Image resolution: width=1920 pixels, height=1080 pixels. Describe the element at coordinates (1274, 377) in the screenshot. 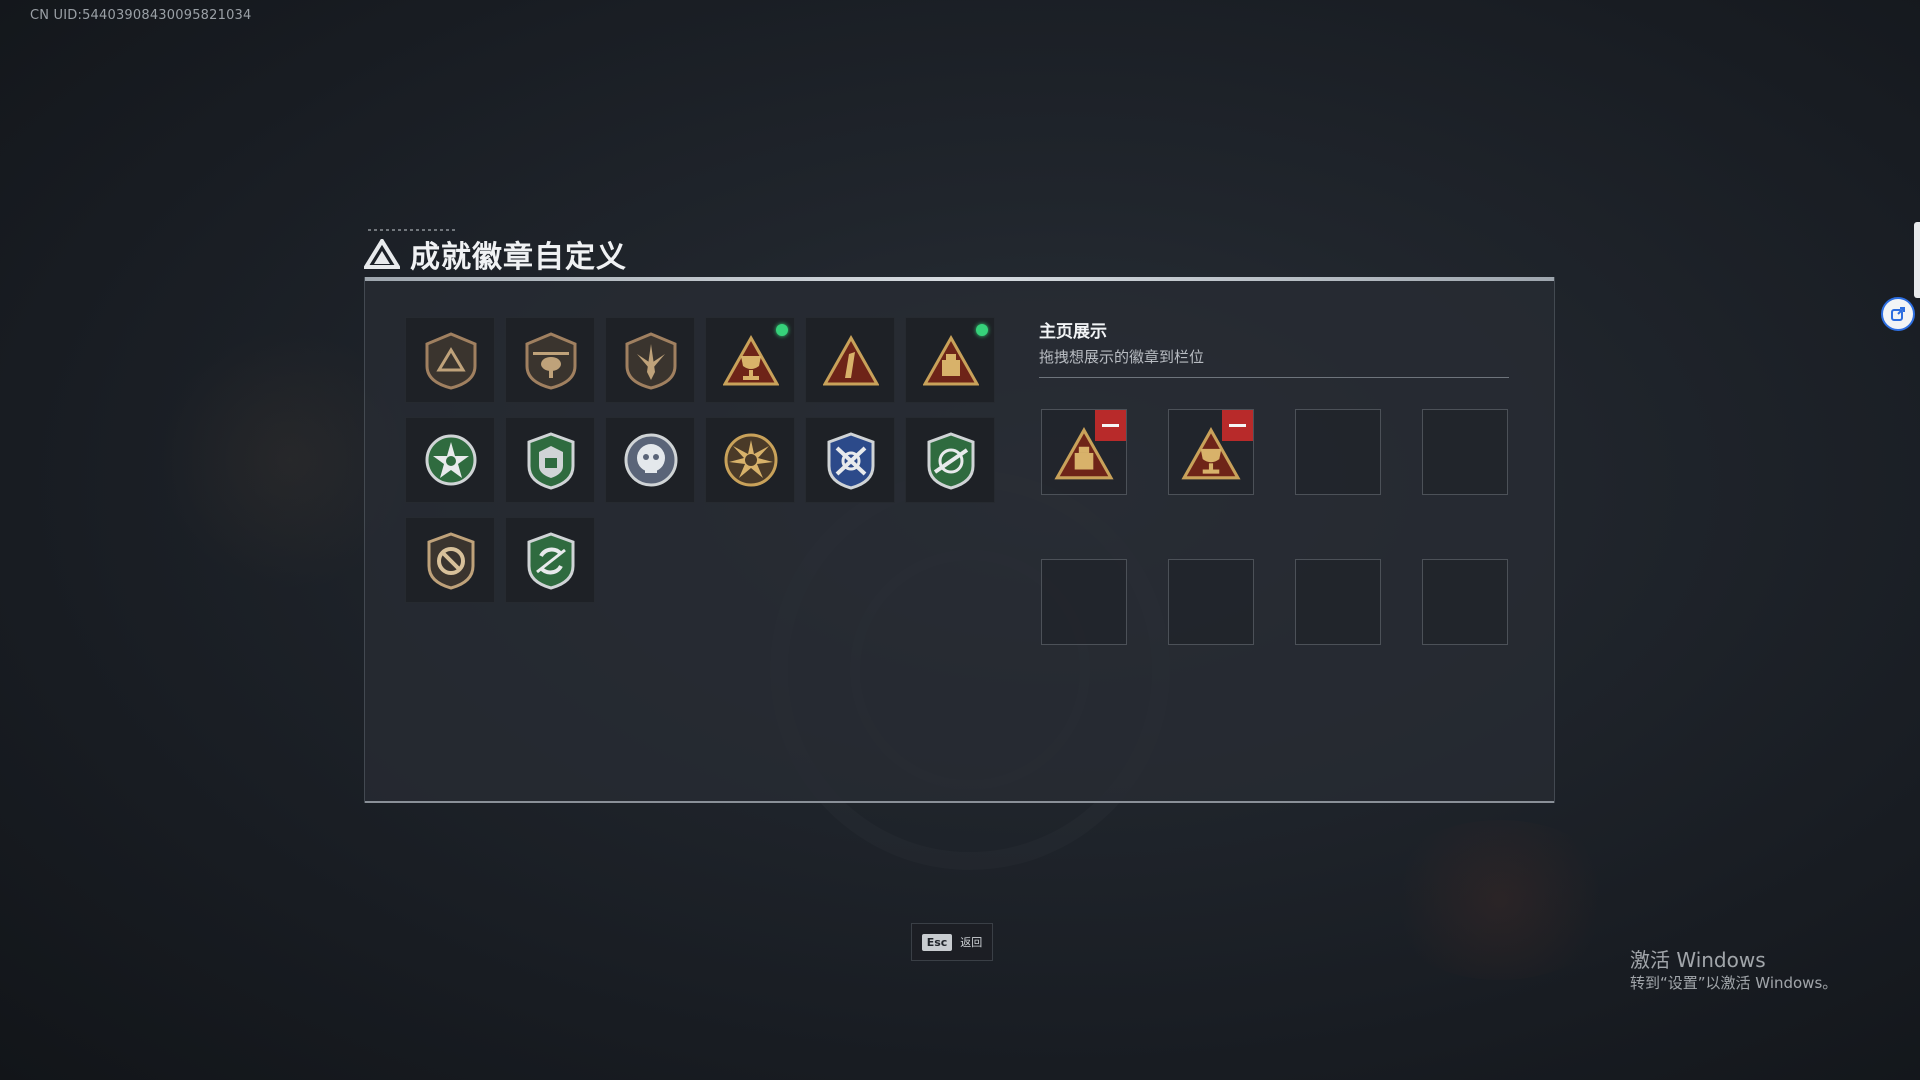

I see `divider` at that location.